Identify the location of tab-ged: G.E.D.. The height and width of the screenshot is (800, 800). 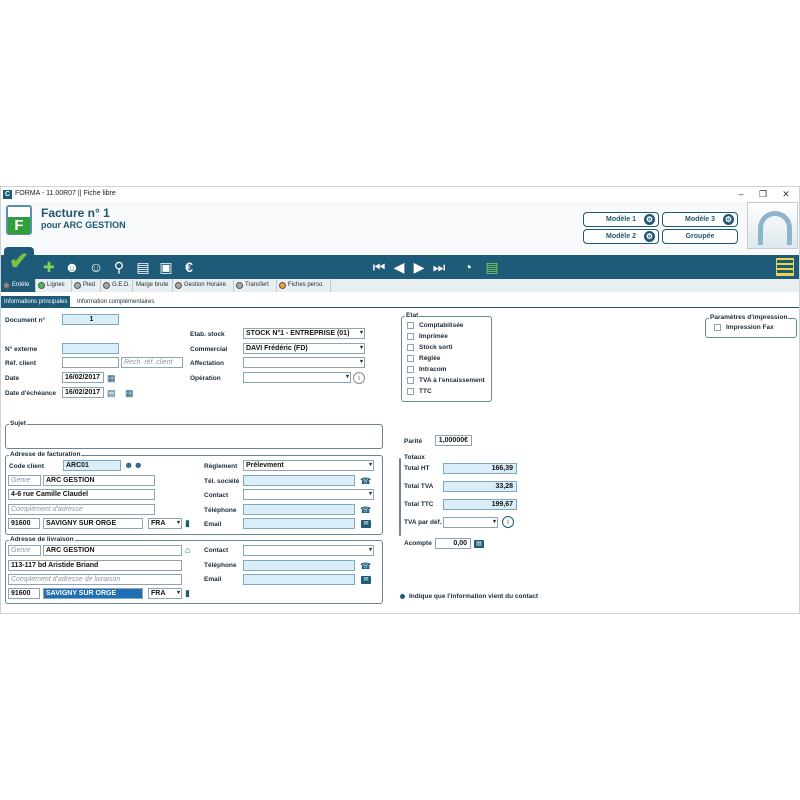
(117, 285).